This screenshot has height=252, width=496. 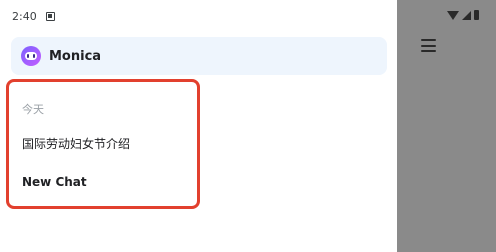 What do you see at coordinates (24, 16) in the screenshot?
I see `status-time: 2:40` at bounding box center [24, 16].